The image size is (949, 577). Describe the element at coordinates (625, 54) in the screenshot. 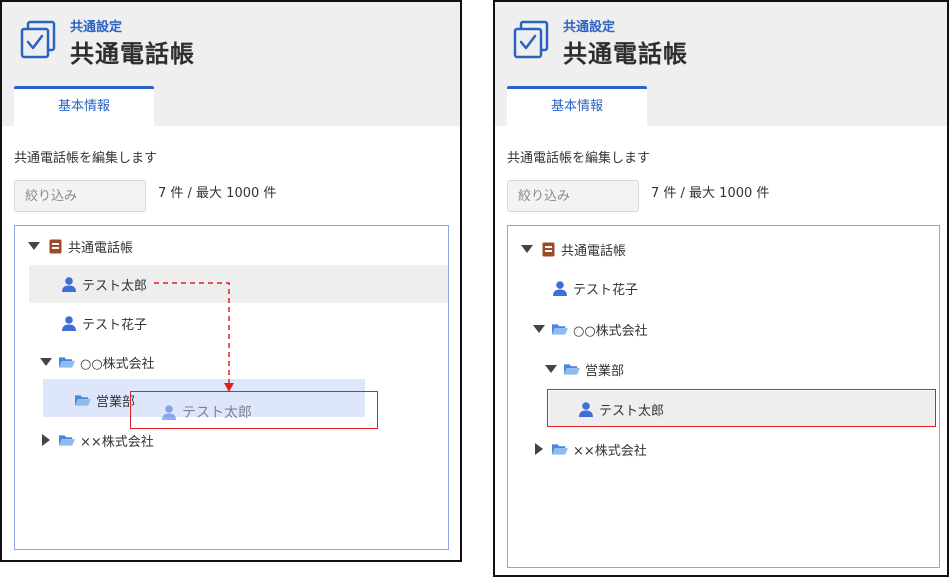

I see `page-title: 共通電話帳` at that location.